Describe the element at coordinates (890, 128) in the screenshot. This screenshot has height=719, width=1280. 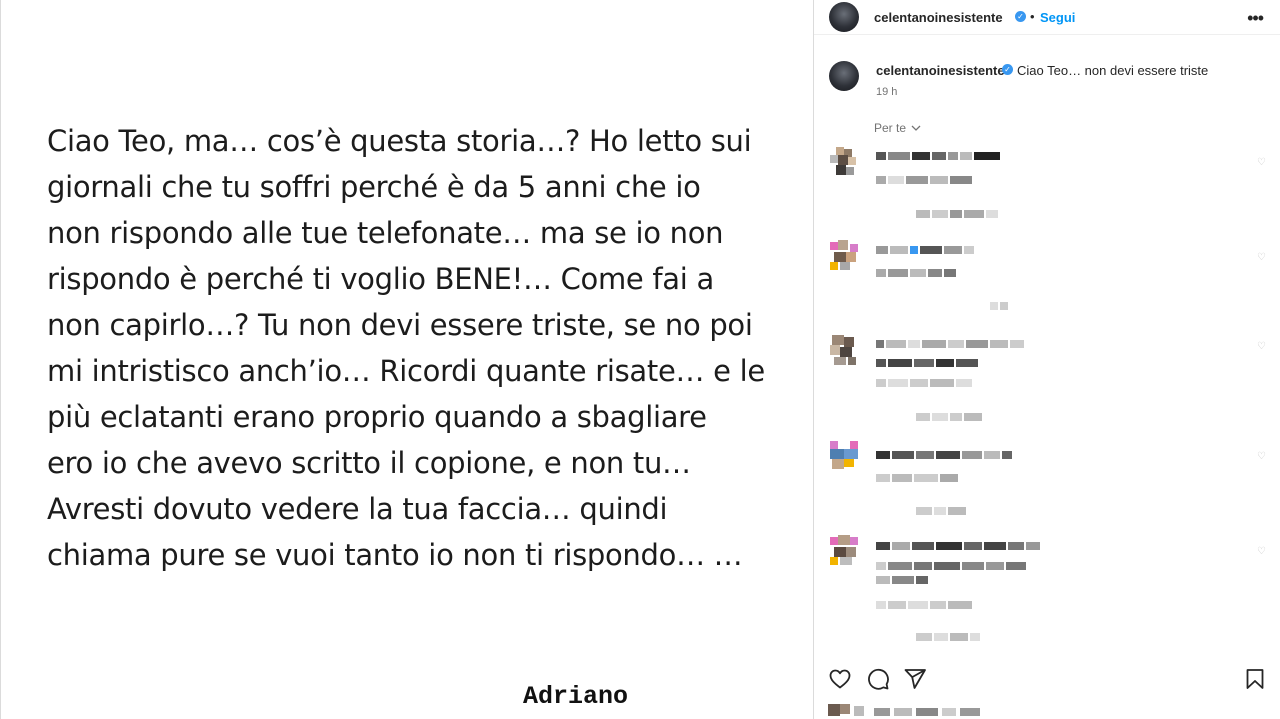
I see `comments-filter-label: Per te` at that location.